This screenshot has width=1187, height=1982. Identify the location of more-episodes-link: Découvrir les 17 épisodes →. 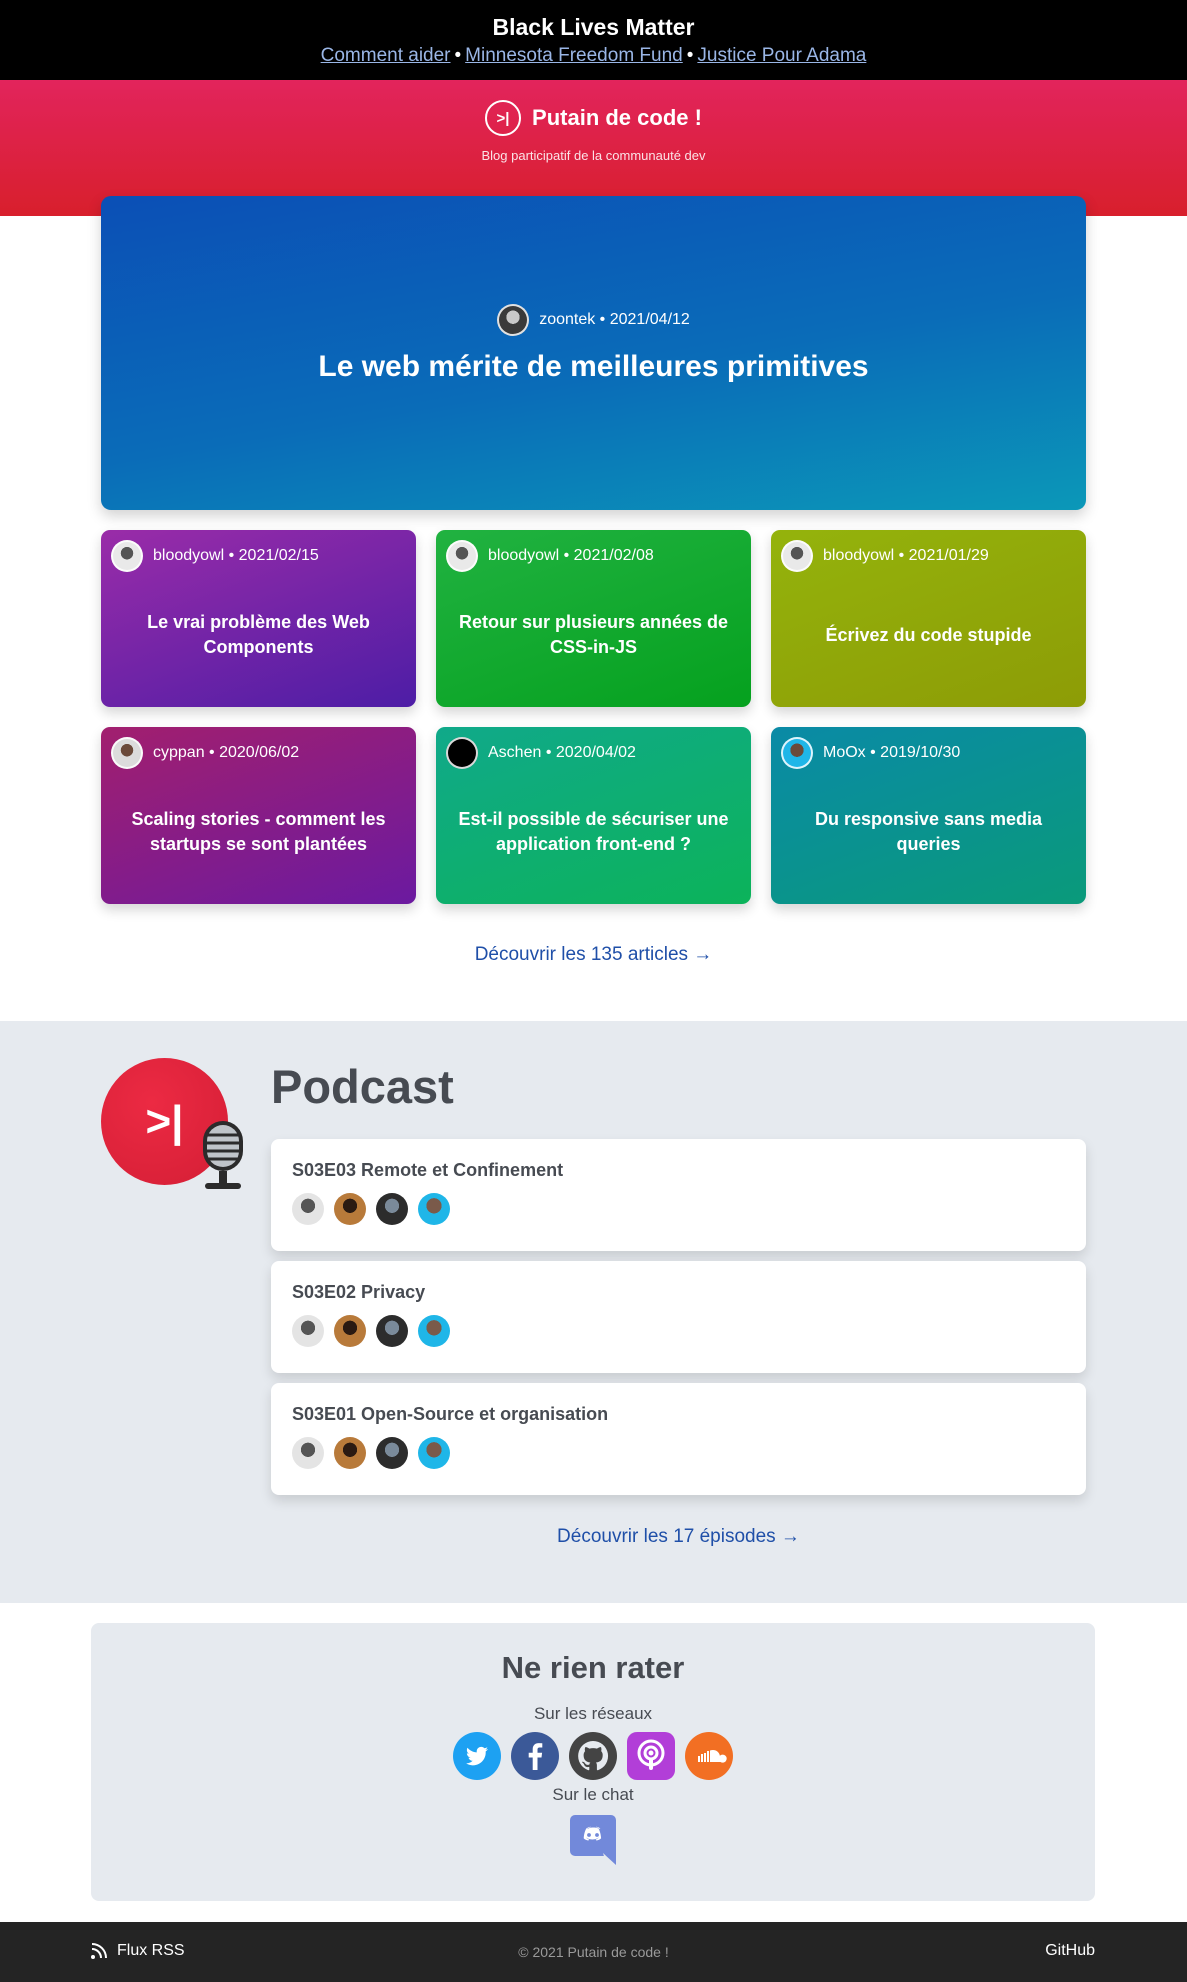
(678, 1537).